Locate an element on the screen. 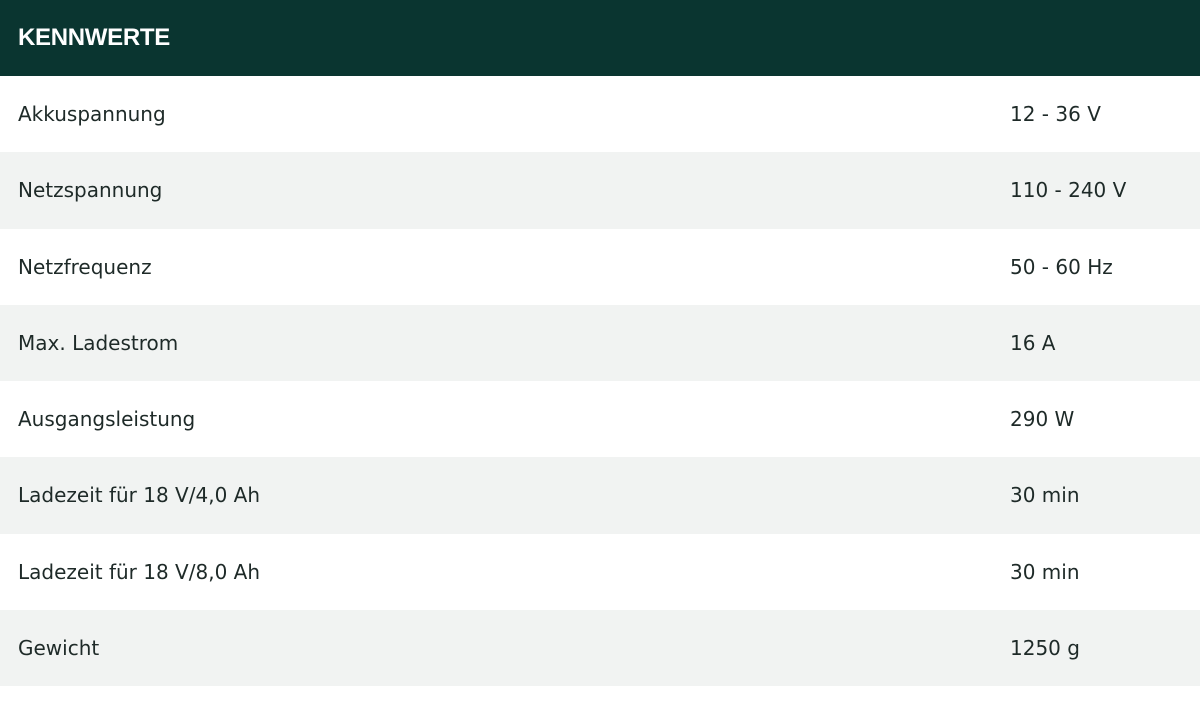  spec-value: 16 A is located at coordinates (1033, 342).